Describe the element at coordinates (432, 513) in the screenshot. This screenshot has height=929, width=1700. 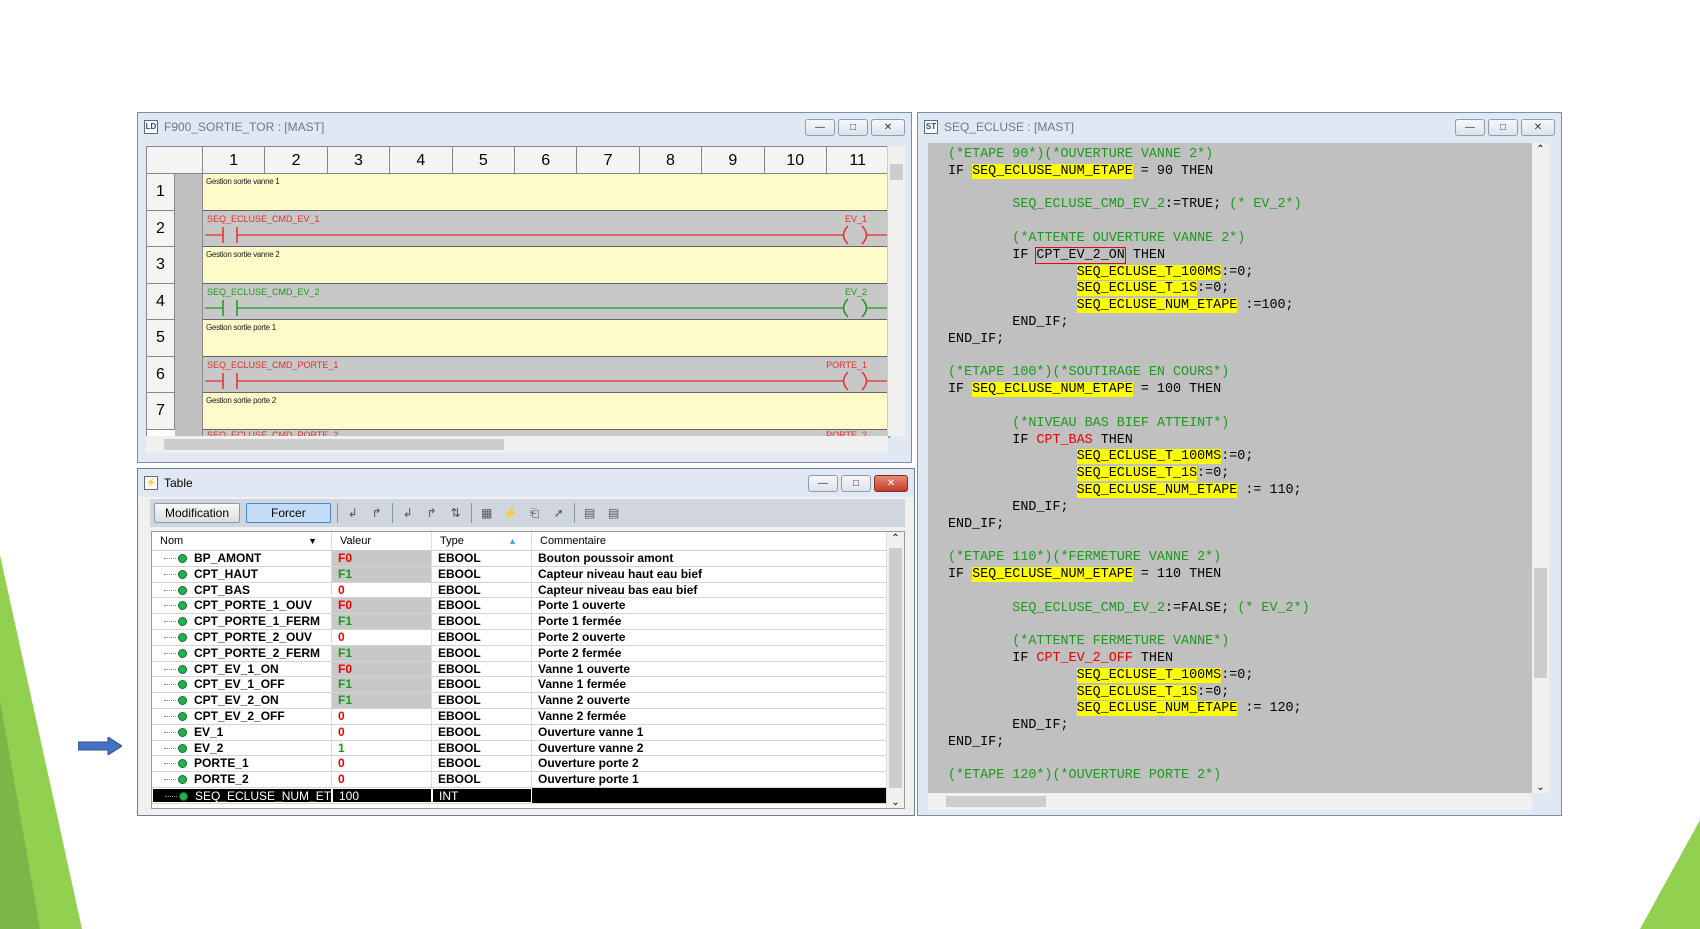
I see `force-1-icon: ↱` at that location.